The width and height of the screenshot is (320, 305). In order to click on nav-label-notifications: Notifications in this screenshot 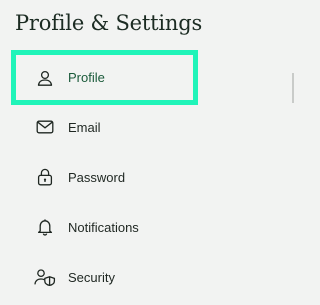, I will do `click(103, 227)`.